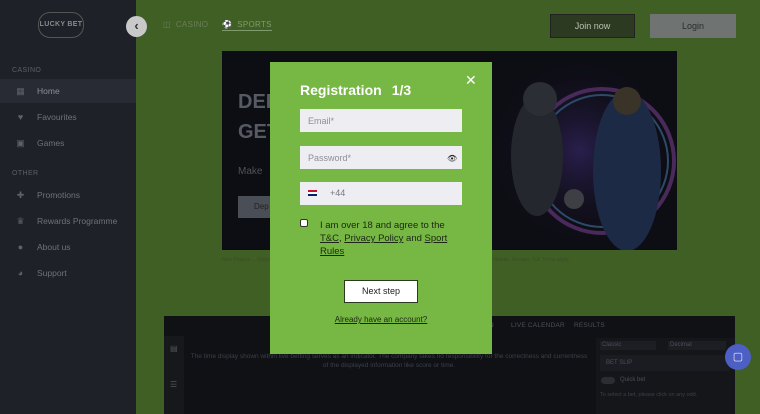 Image resolution: width=760 pixels, height=414 pixels. What do you see at coordinates (20, 116) in the screenshot?
I see `heart-icon: ♥` at bounding box center [20, 116].